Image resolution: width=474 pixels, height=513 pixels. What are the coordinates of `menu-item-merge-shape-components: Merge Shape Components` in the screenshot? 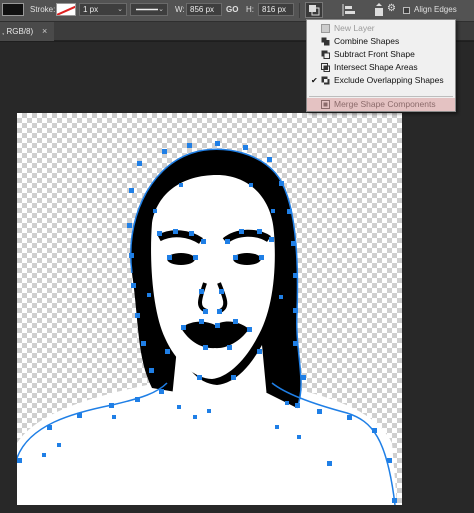 It's located at (381, 104).